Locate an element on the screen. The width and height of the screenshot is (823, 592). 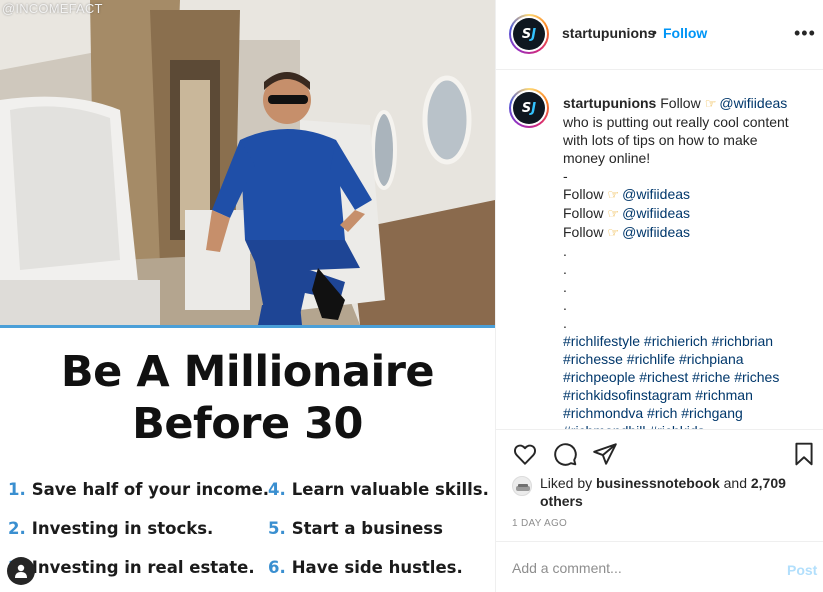
tip-item: 6. Have side hustles. is located at coordinates (365, 567).